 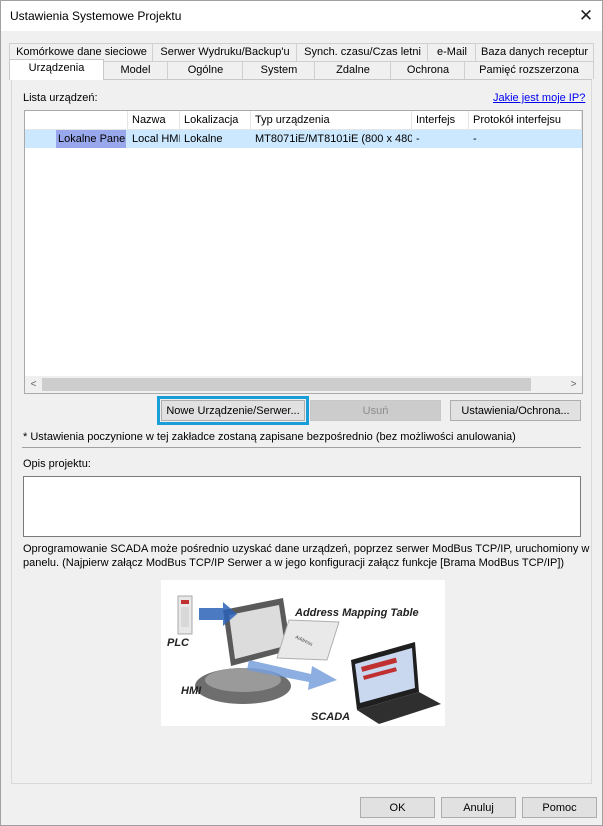 What do you see at coordinates (331, 120) in the screenshot?
I see `column-header-device-type: Typ urządzenia` at bounding box center [331, 120].